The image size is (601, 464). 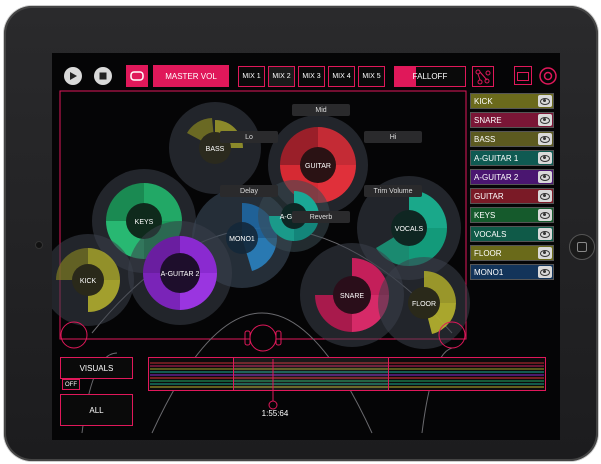 What do you see at coordinates (485, 215) in the screenshot?
I see `track-label: KEYS` at bounding box center [485, 215].